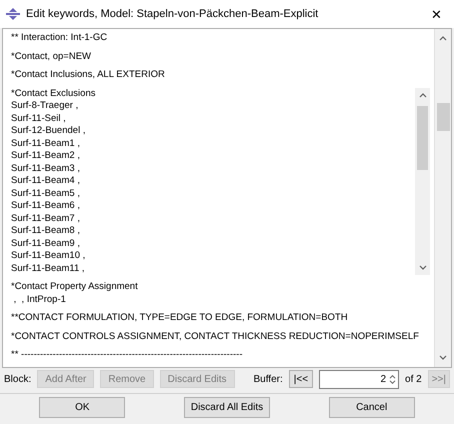 The height and width of the screenshot is (424, 454). Describe the element at coordinates (371, 407) in the screenshot. I see `dialog-button: Cancel` at that location.